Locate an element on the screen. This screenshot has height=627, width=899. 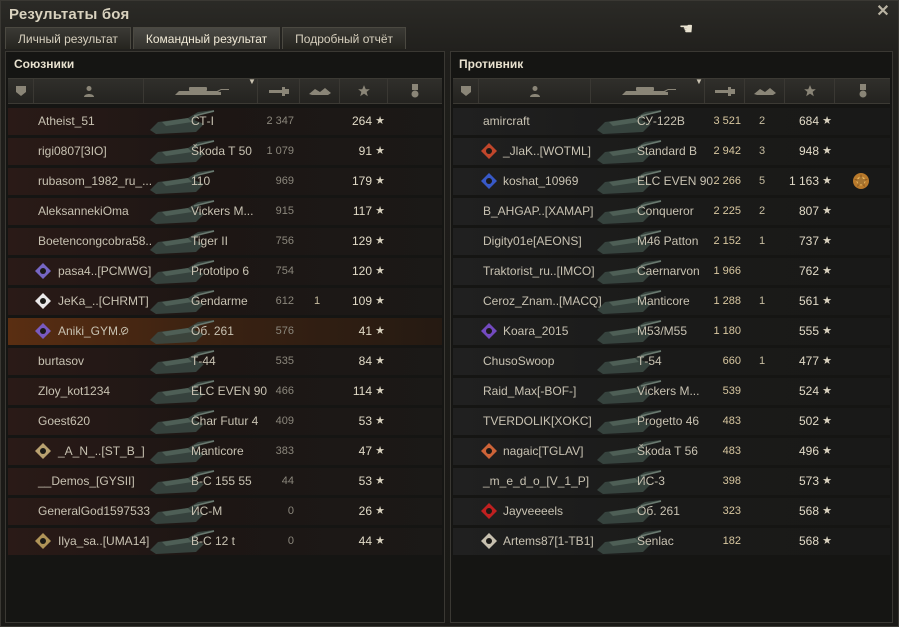
enemies-player-row: koshat_10969 ELC EVEN 90 2 266 5 1 163 ★ is located at coordinates (671, 181).